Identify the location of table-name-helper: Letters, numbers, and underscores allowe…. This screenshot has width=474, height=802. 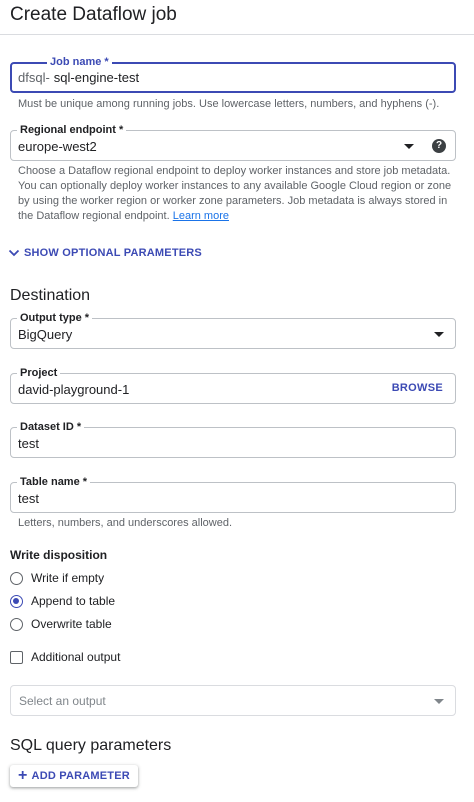
(125, 523).